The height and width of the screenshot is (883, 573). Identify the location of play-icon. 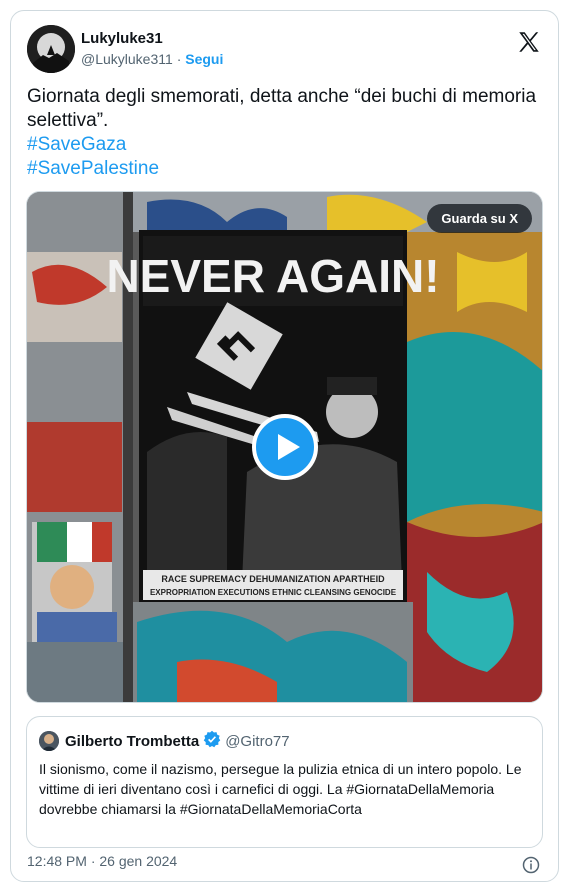
(289, 447).